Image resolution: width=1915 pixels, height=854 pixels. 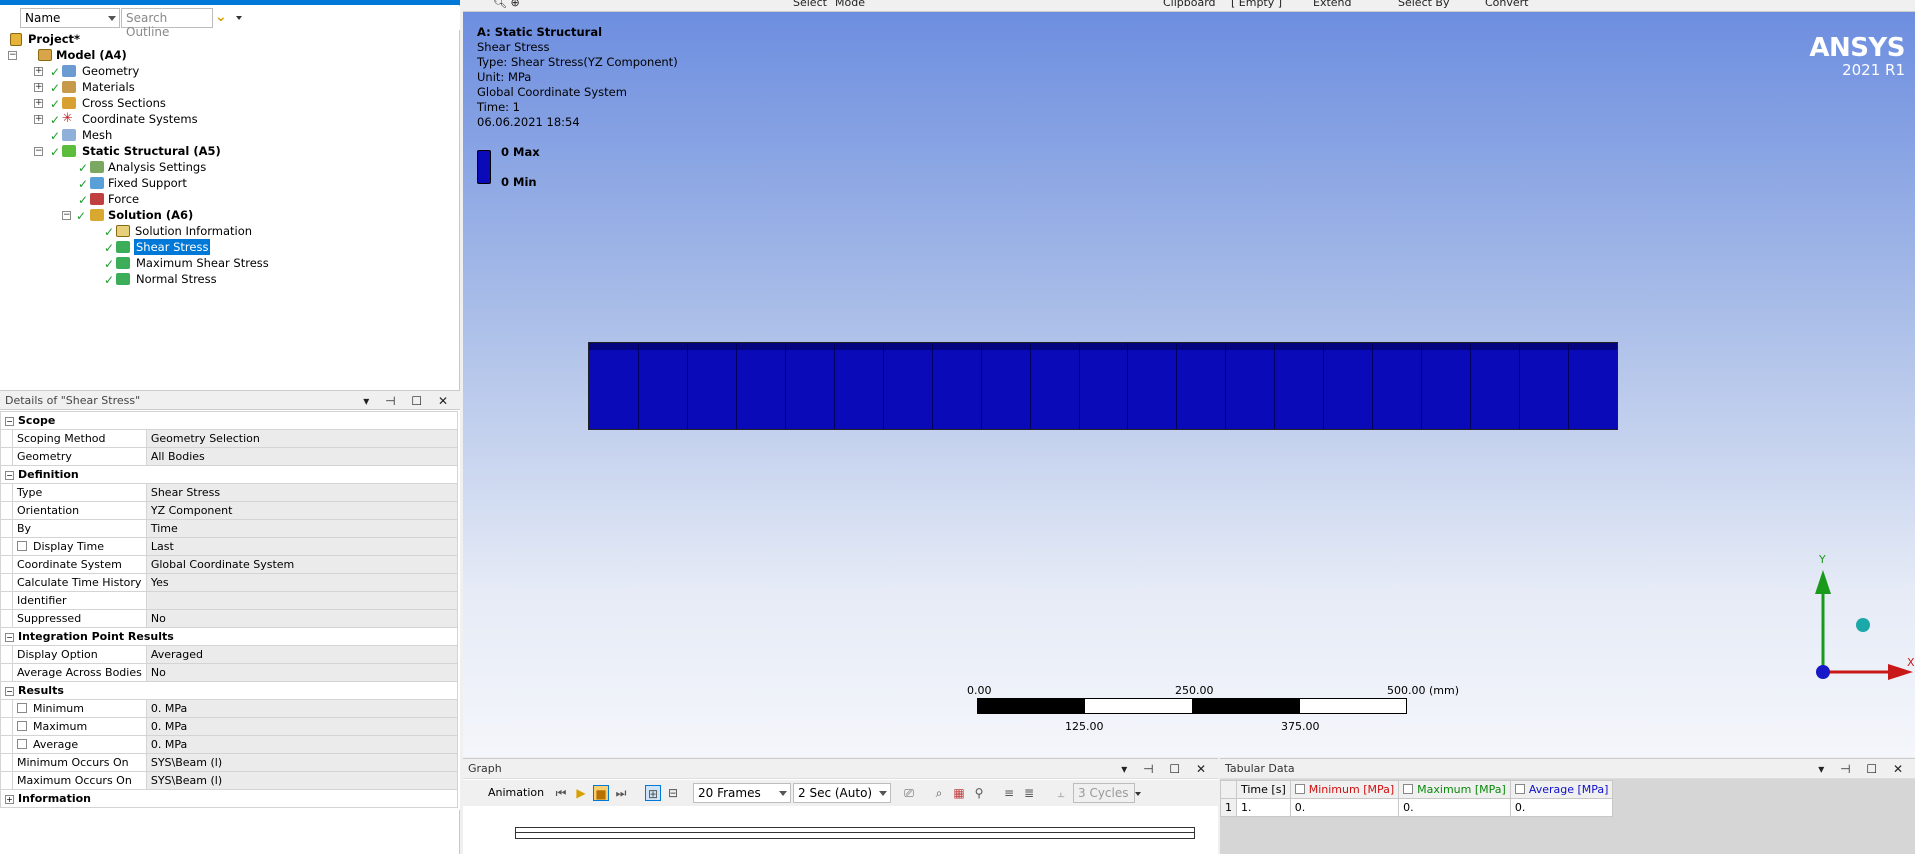 What do you see at coordinates (1263, 789) in the screenshot?
I see `column-header: Time [s]` at bounding box center [1263, 789].